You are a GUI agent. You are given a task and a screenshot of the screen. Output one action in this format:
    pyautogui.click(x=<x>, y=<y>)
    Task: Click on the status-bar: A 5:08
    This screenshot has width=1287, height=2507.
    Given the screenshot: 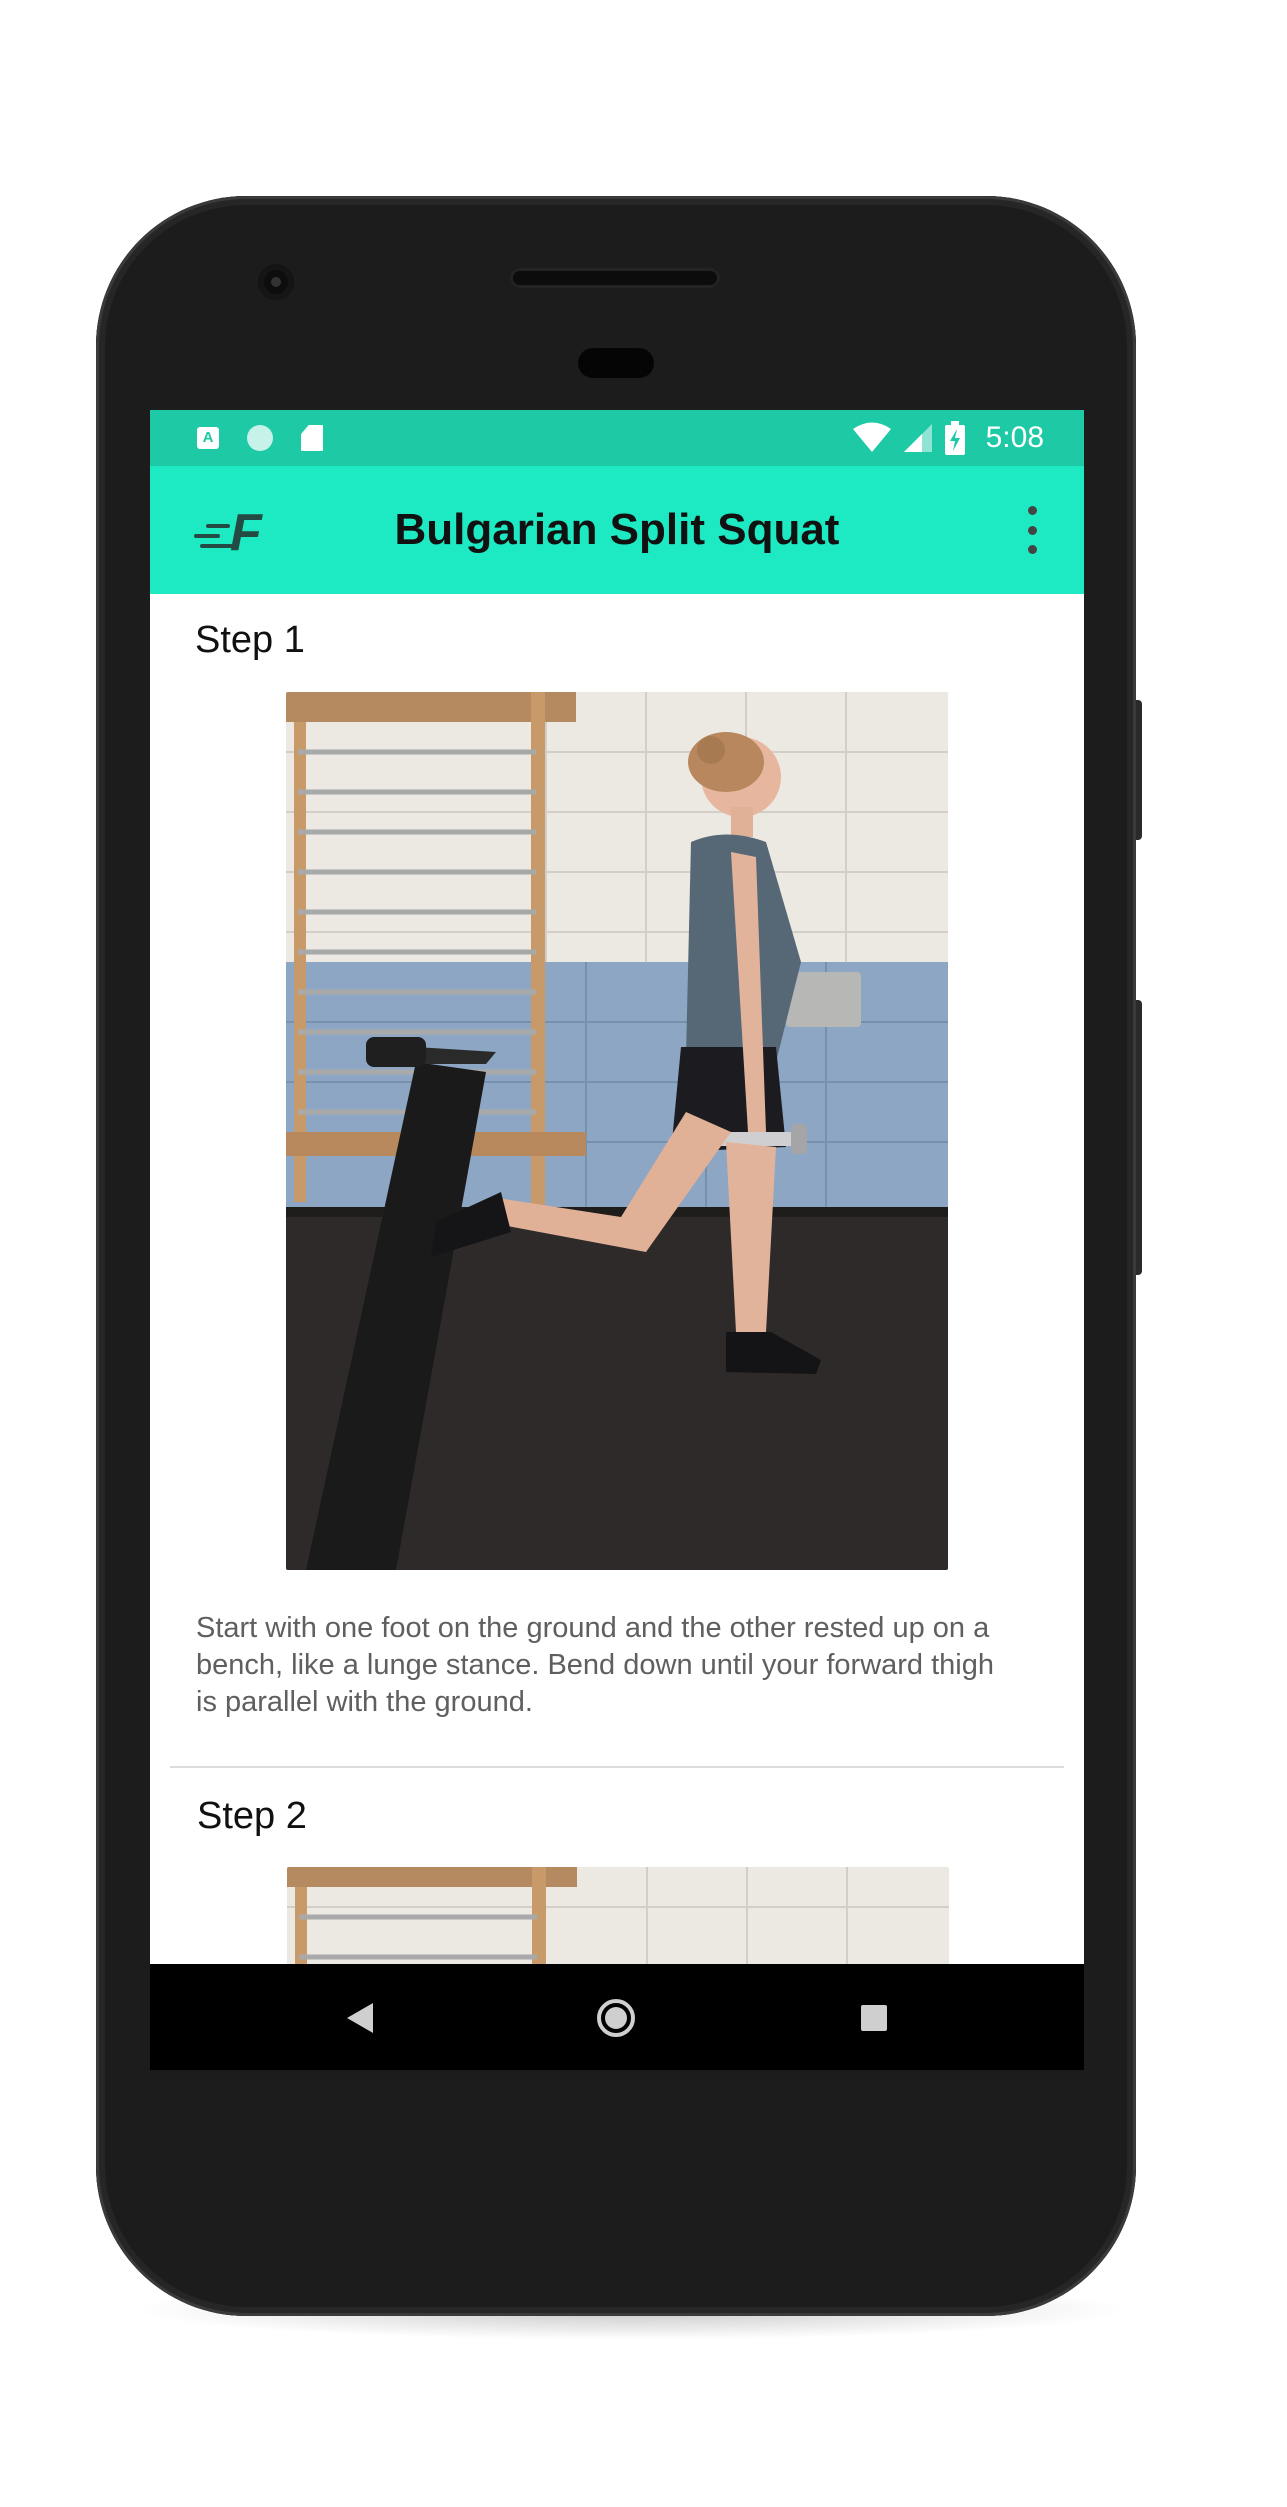 What is the action you would take?
    pyautogui.click(x=617, y=438)
    